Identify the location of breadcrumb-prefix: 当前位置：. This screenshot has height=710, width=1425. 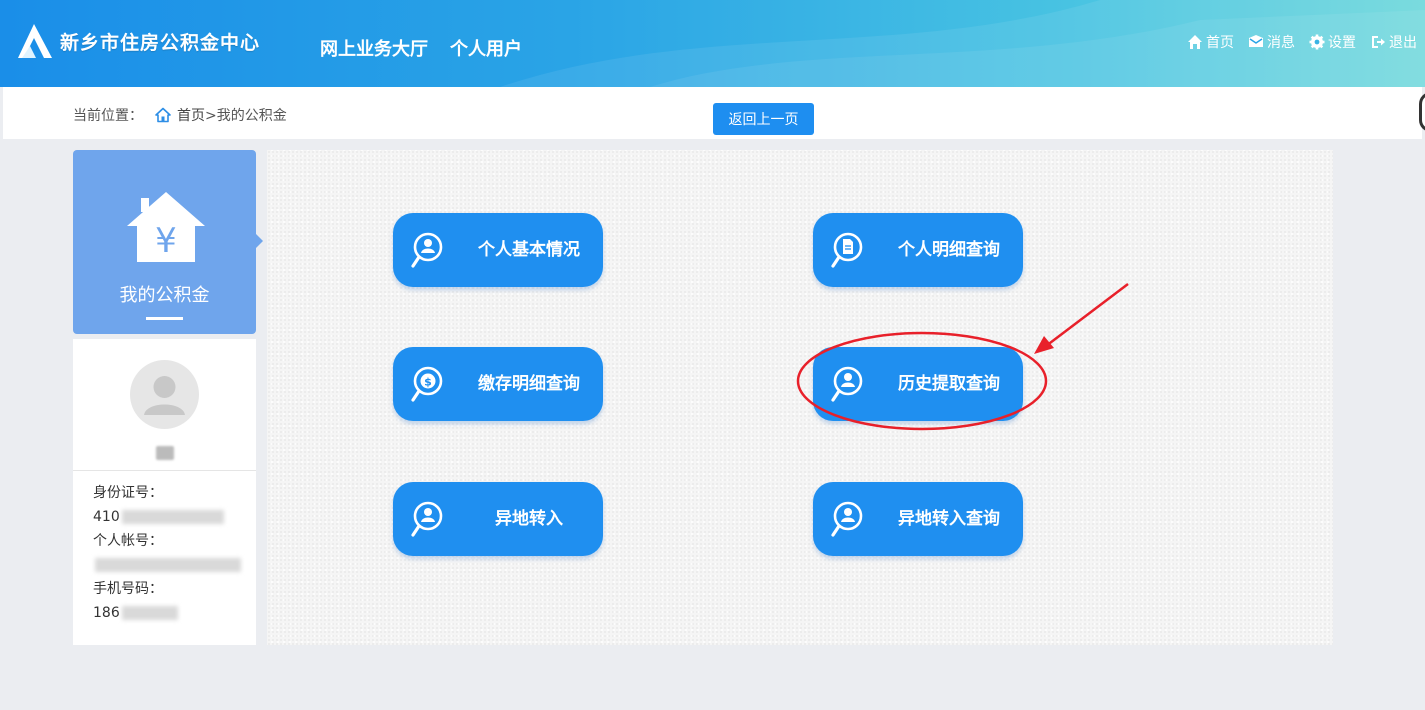
(108, 116).